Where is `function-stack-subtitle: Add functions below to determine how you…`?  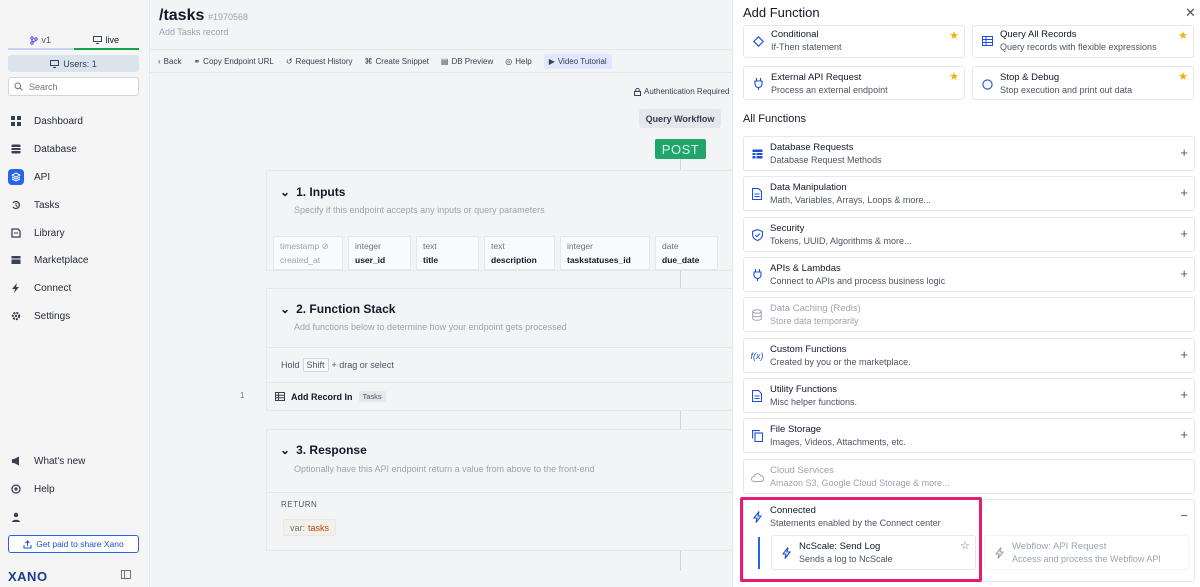 function-stack-subtitle: Add functions below to determine how you… is located at coordinates (430, 327).